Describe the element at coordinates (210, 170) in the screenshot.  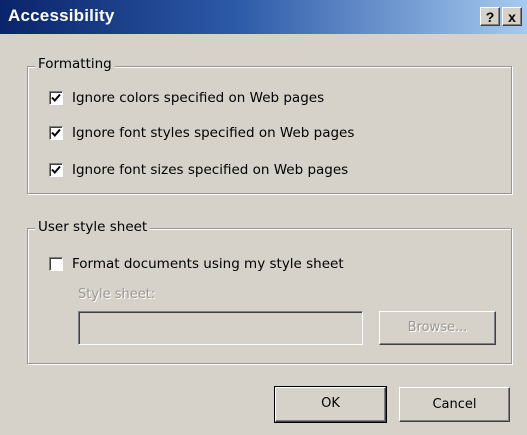
I see `ignore-font-sizes-label: Ignore font sizes specified on Web pages` at that location.